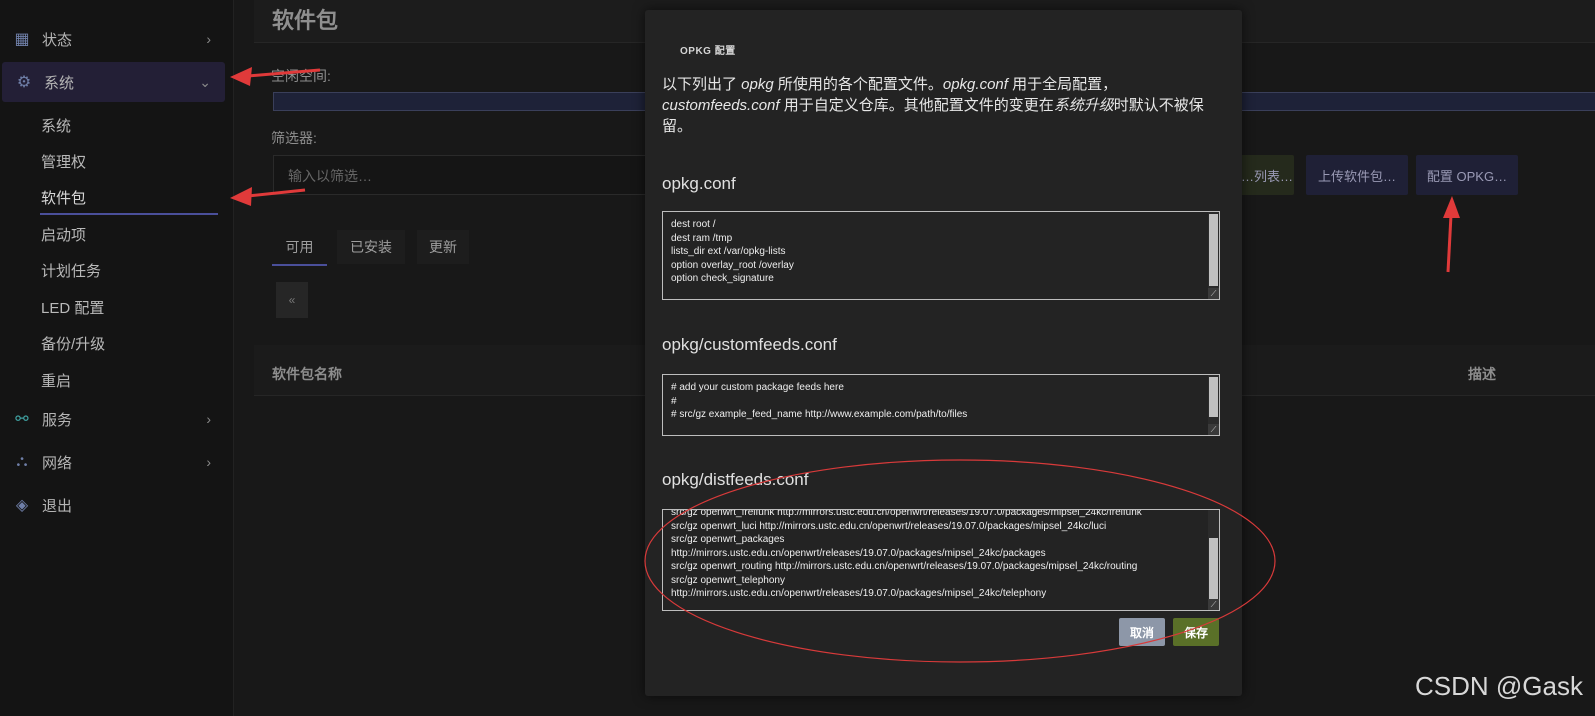 The width and height of the screenshot is (1595, 716). What do you see at coordinates (305, 20) in the screenshot?
I see `page-title: 软件包` at bounding box center [305, 20].